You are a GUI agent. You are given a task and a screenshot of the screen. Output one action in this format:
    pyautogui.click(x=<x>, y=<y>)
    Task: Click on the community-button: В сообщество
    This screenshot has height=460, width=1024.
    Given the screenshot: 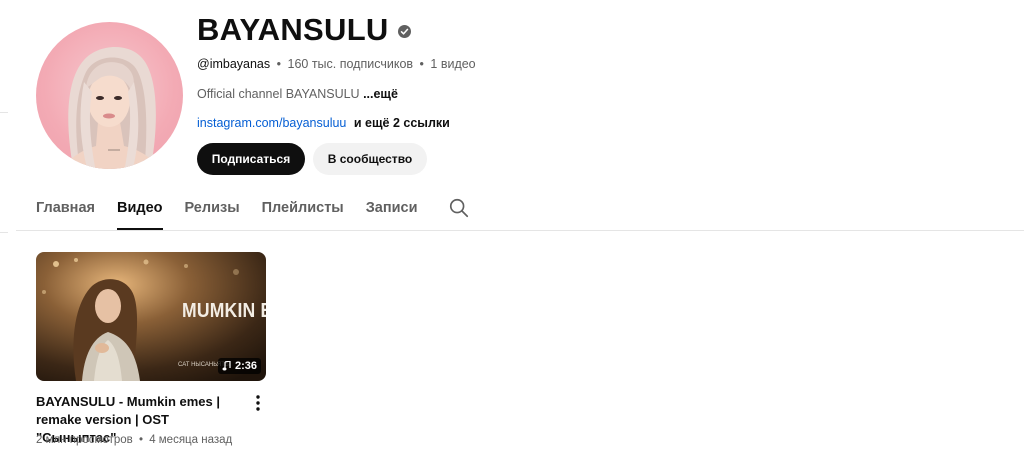 What is the action you would take?
    pyautogui.click(x=370, y=159)
    